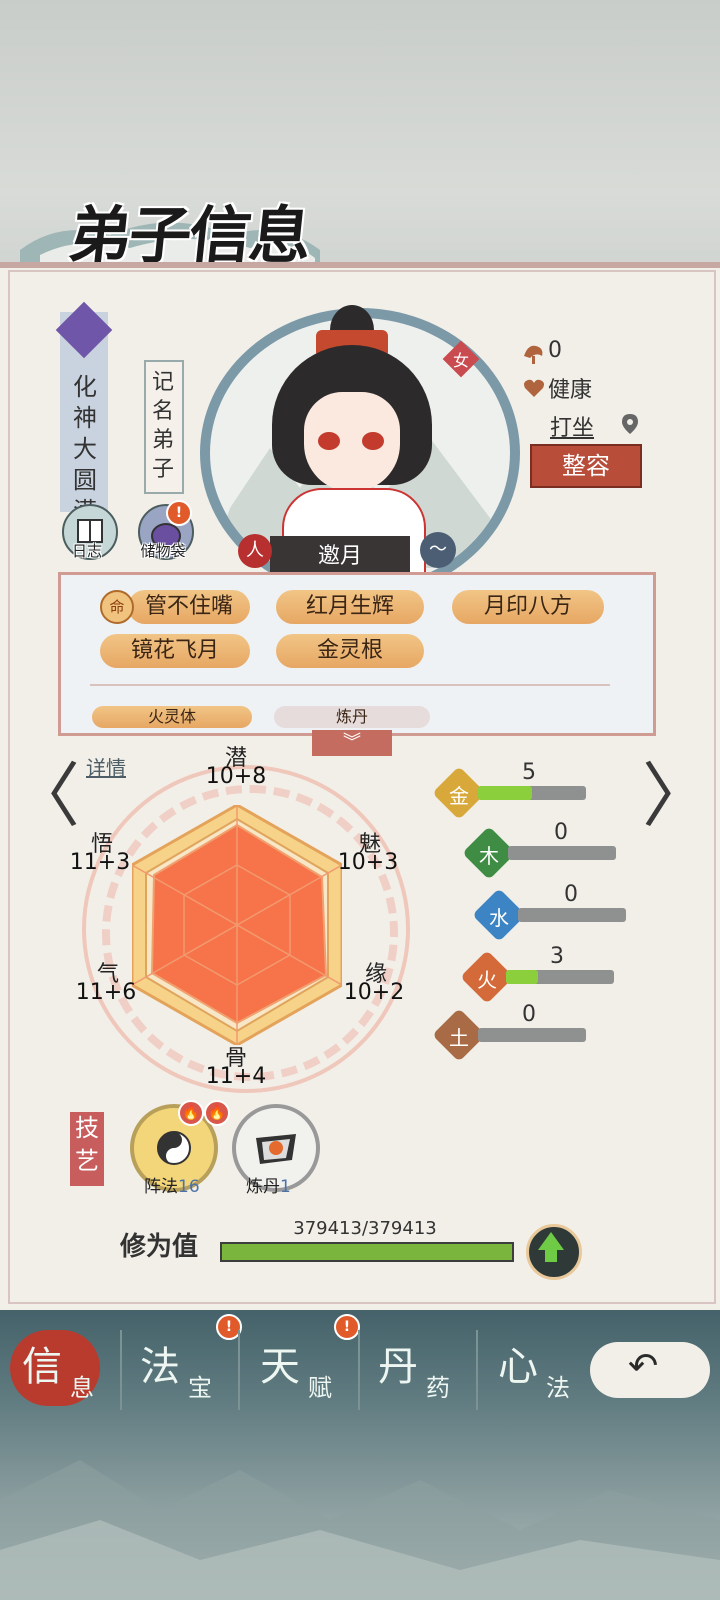 This screenshot has height=1600, width=720. What do you see at coordinates (236, 1076) in the screenshot?
I see `stat-value-bone: 11+4` at bounding box center [236, 1076].